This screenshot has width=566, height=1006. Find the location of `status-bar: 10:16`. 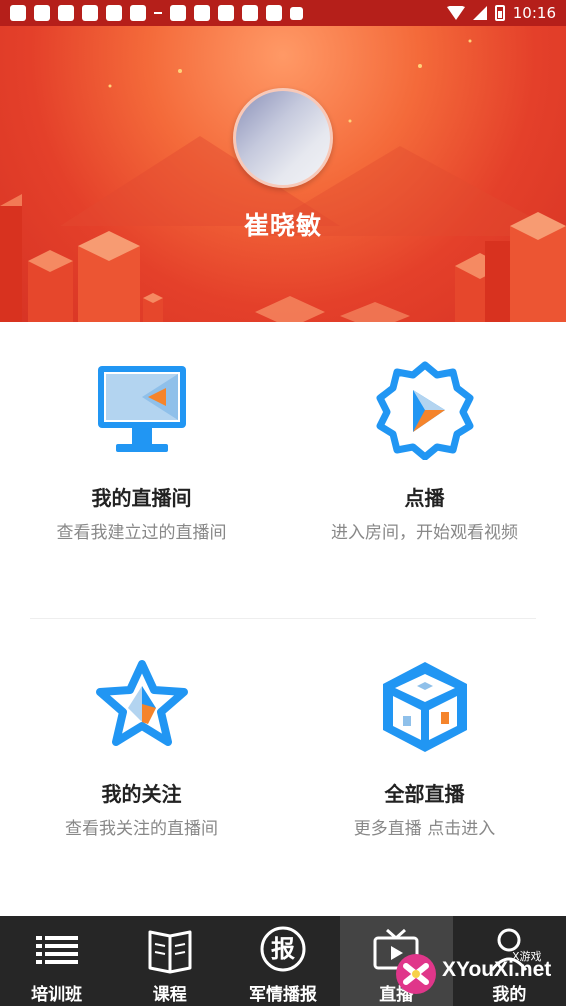

status-bar: 10:16 is located at coordinates (283, 13).